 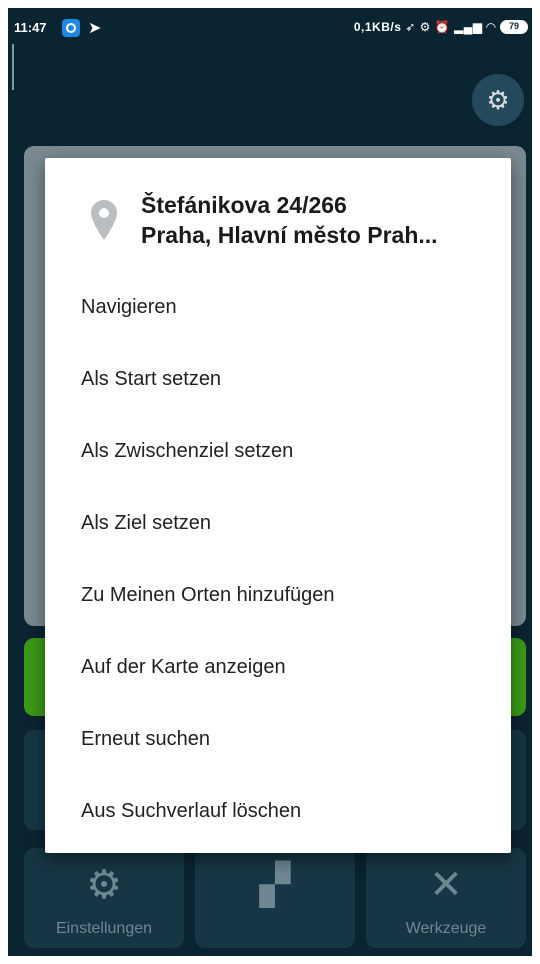 What do you see at coordinates (30, 27) in the screenshot?
I see `status-time: 11:47` at bounding box center [30, 27].